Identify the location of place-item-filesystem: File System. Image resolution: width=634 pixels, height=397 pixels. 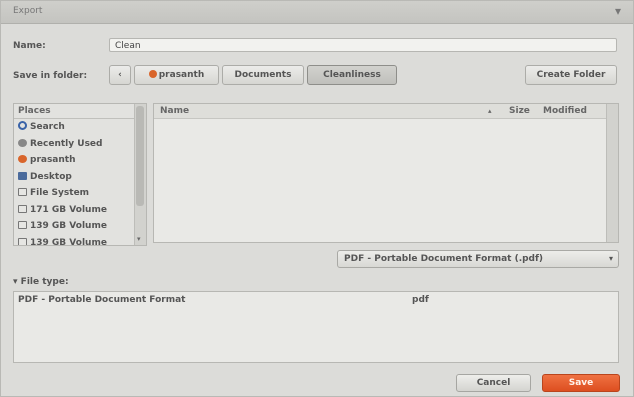
(80, 193).